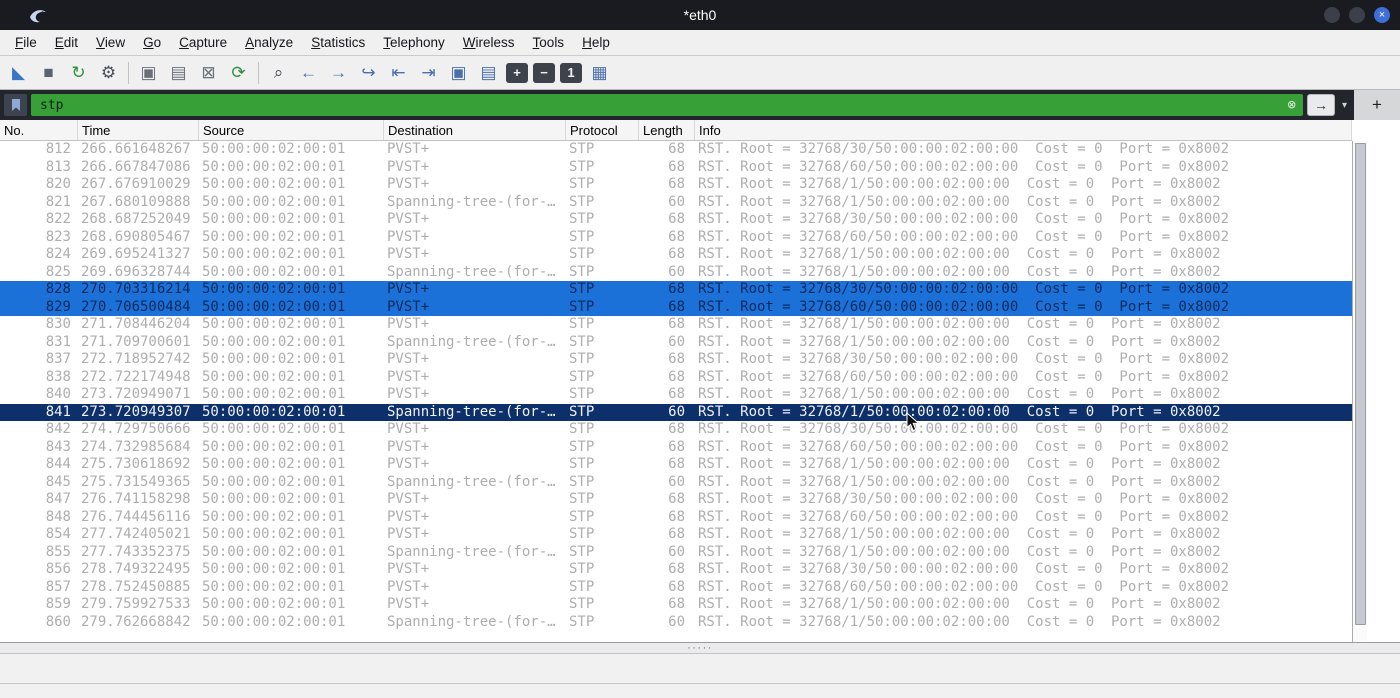 The height and width of the screenshot is (698, 1400). What do you see at coordinates (18, 73) in the screenshot?
I see `start-capture-icon: ◣` at bounding box center [18, 73].